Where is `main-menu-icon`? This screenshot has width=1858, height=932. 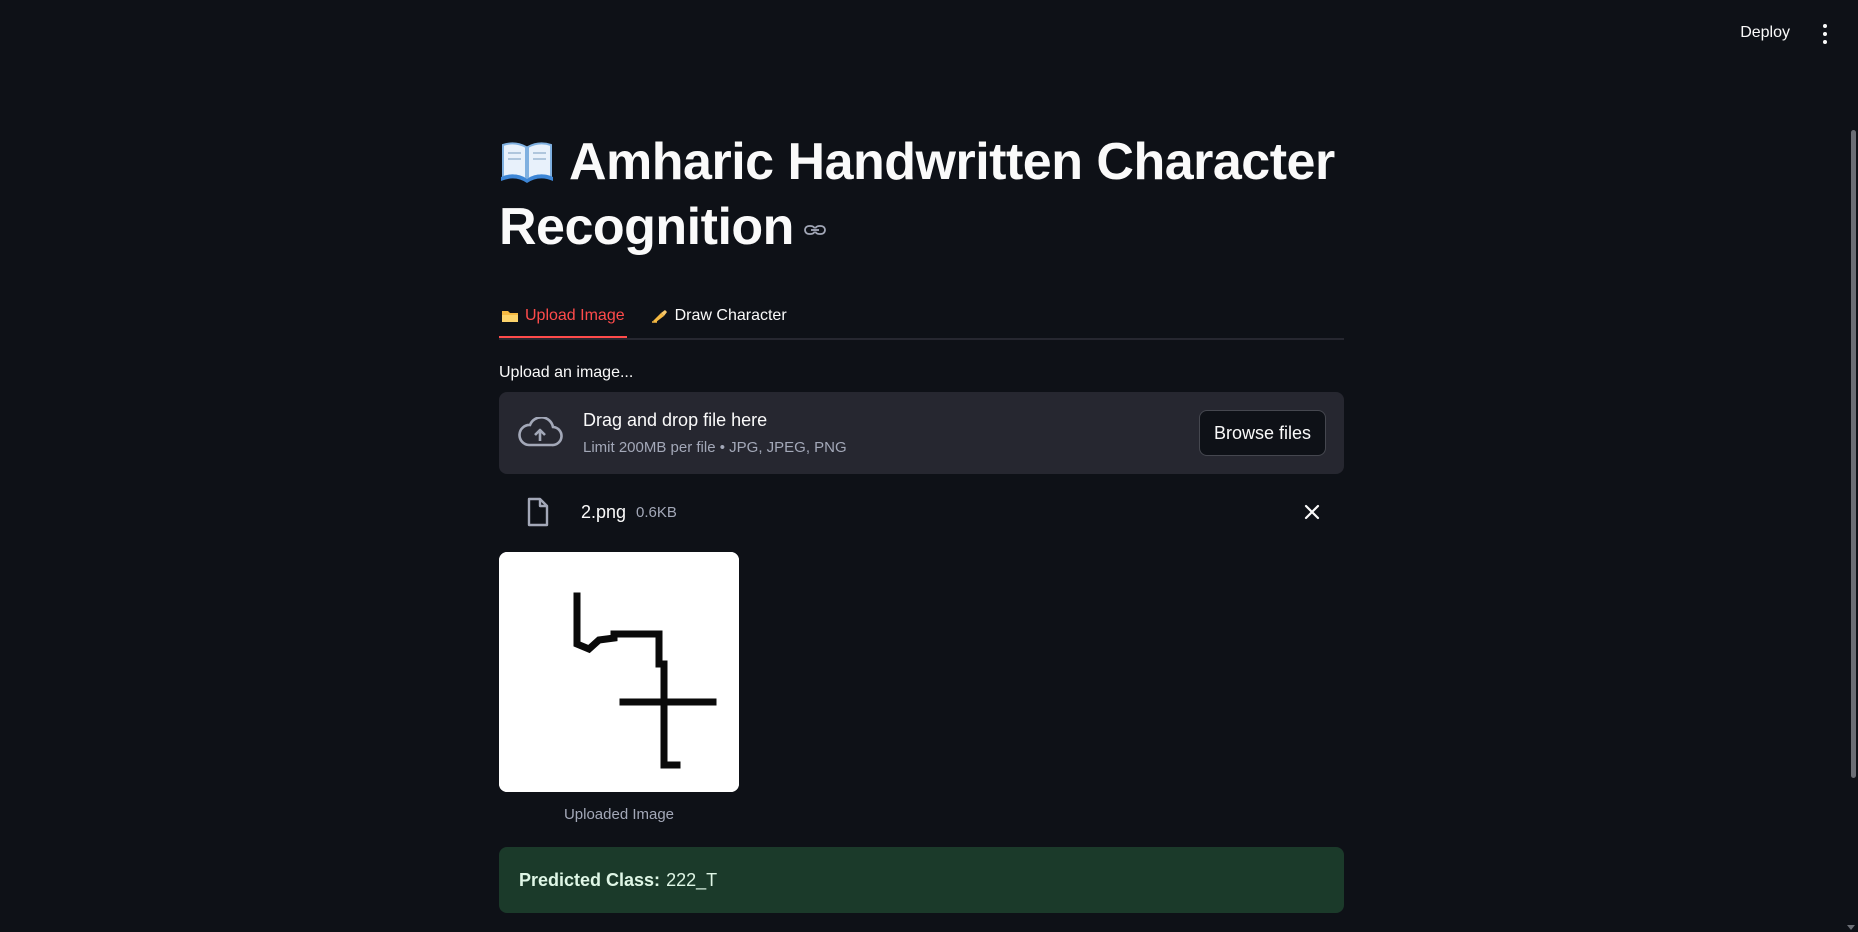 main-menu-icon is located at coordinates (1825, 34).